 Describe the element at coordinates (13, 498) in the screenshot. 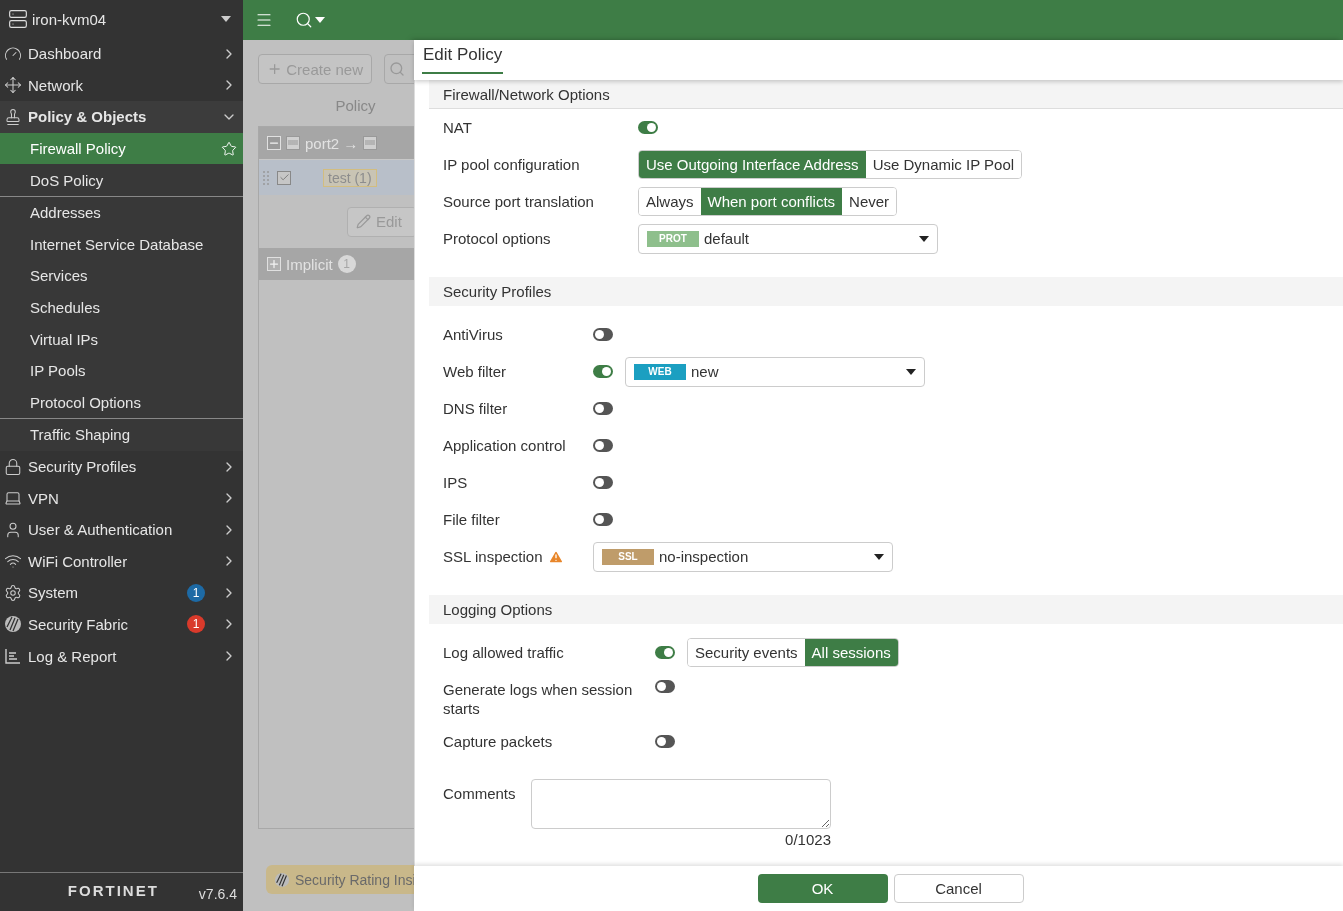

I see `laptop-icon` at that location.